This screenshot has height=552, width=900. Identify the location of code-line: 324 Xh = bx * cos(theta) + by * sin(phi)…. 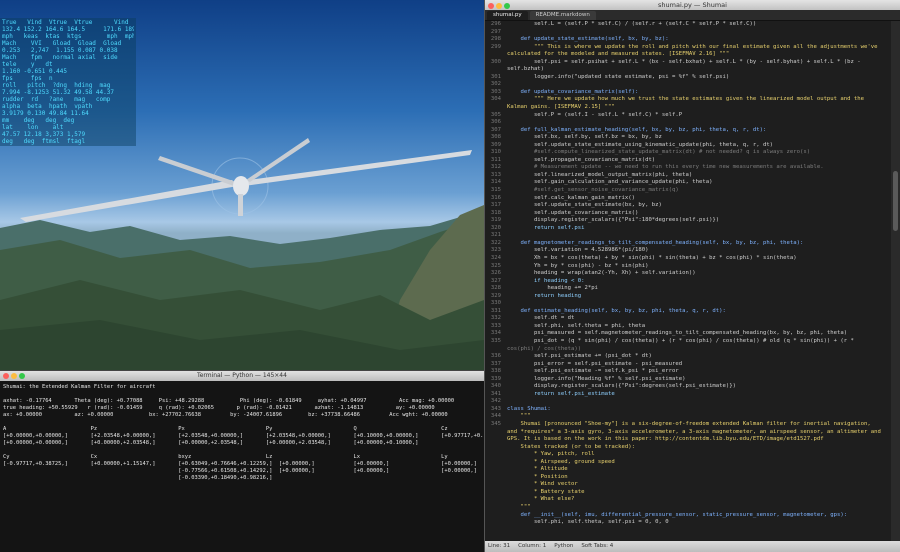
(688, 259).